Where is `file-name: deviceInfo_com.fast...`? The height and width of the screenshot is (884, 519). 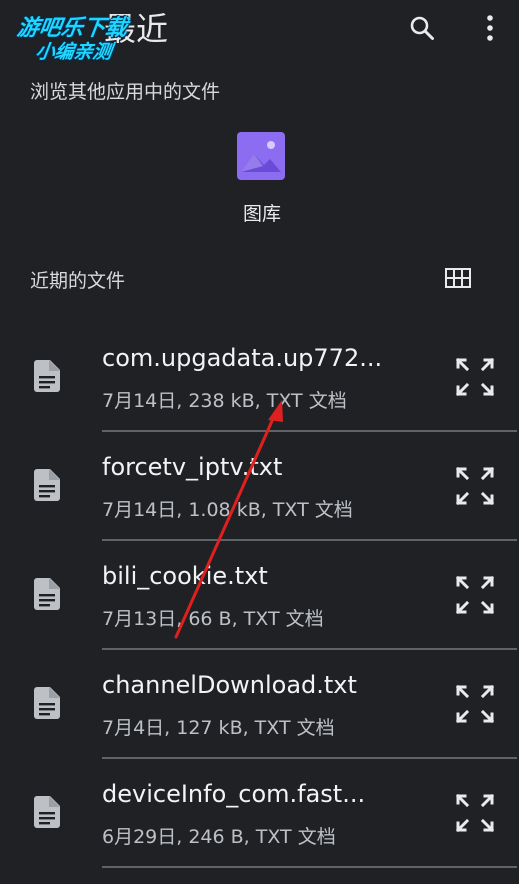
file-name: deviceInfo_com.fast... is located at coordinates (234, 794).